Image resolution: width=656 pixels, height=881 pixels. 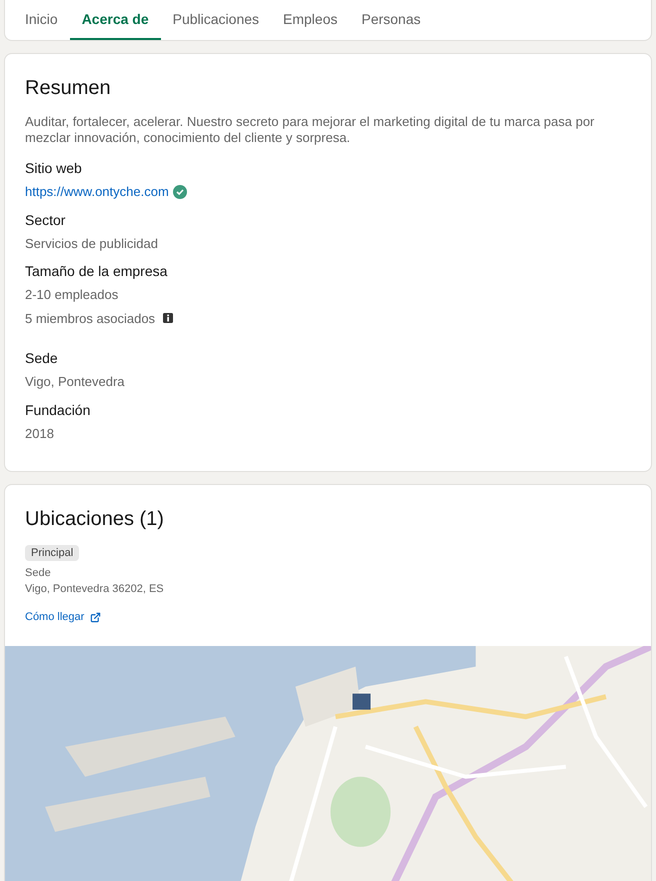 What do you see at coordinates (95, 519) in the screenshot?
I see `section-title: Ubicaciones (1)` at bounding box center [95, 519].